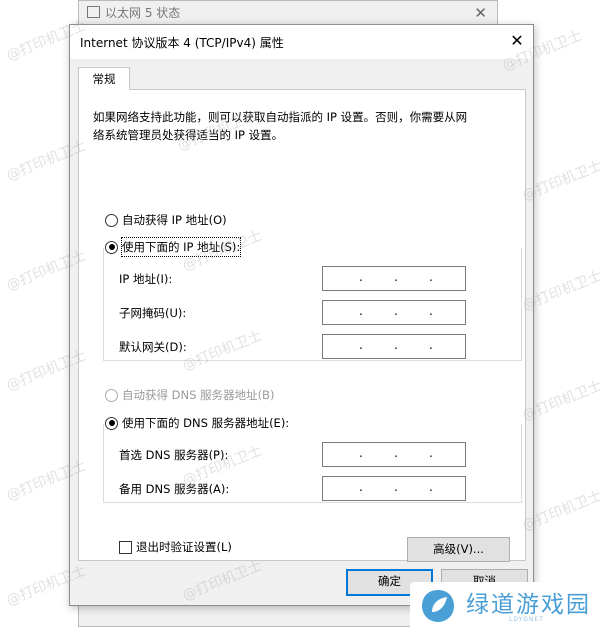 The width and height of the screenshot is (600, 635). Describe the element at coordinates (125, 547) in the screenshot. I see `validate-settings-box` at that location.